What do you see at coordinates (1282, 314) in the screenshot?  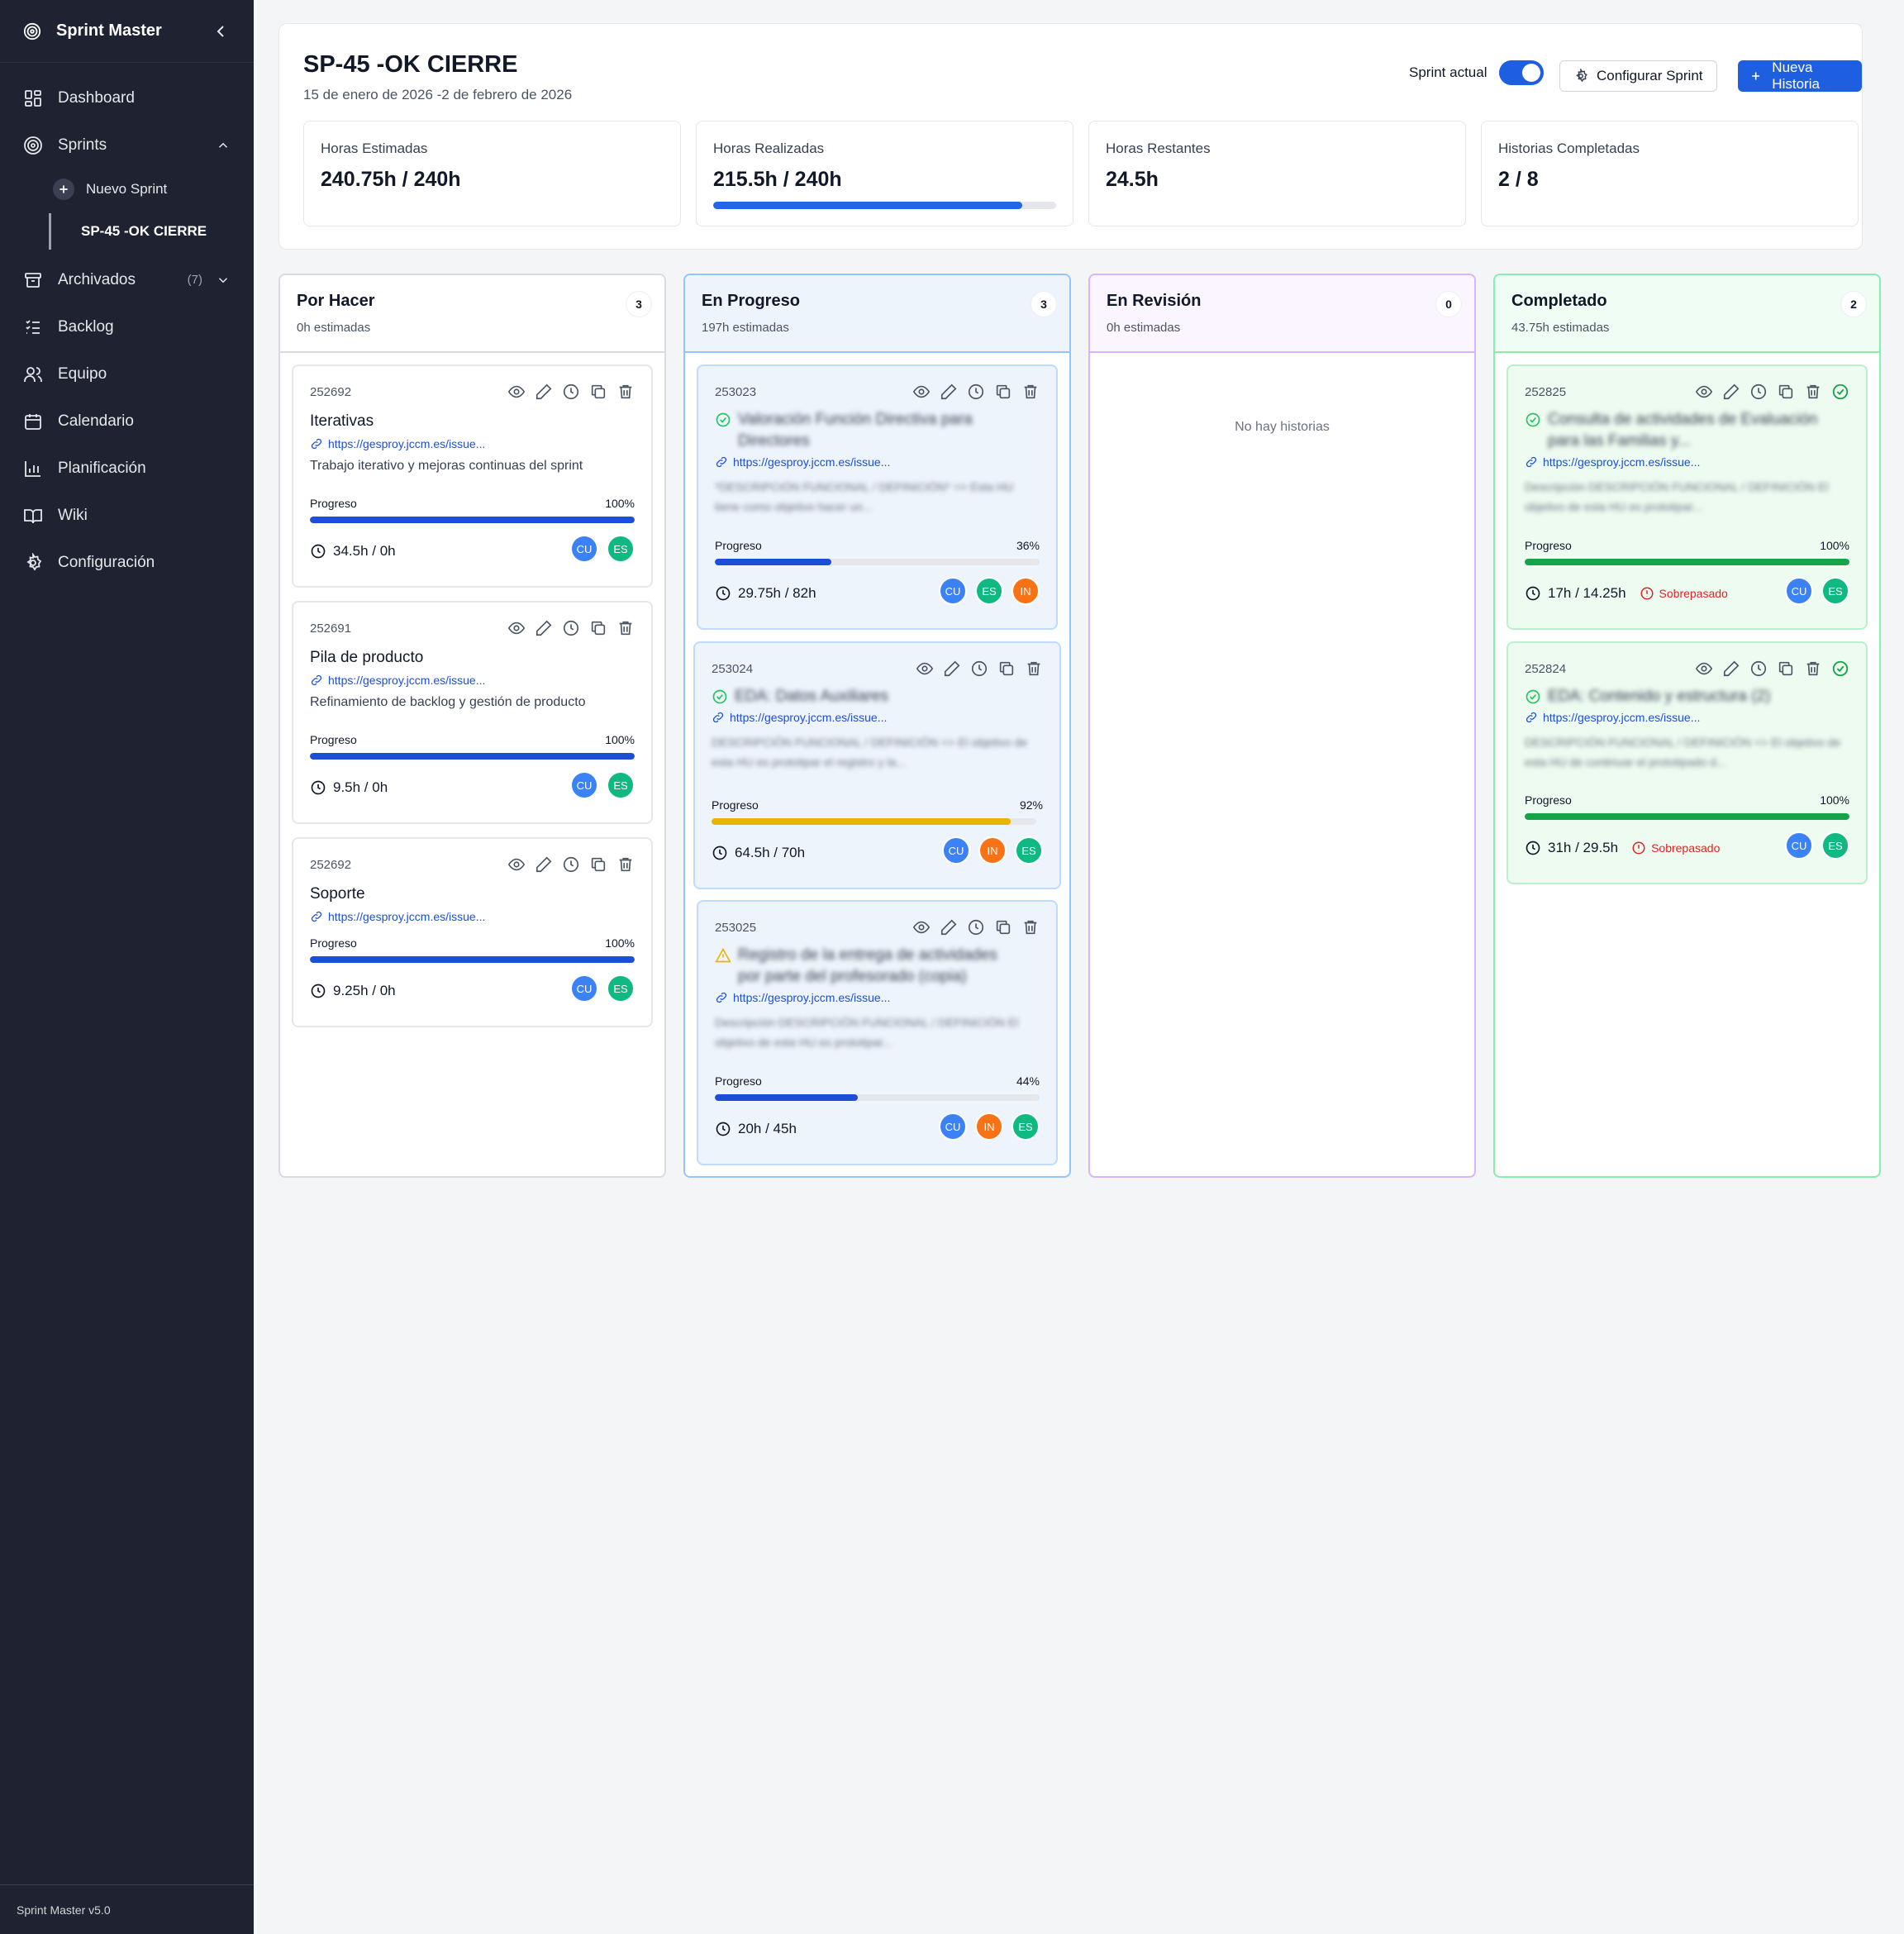 I see `column-header: En Revisión 0h estimadas 0` at bounding box center [1282, 314].